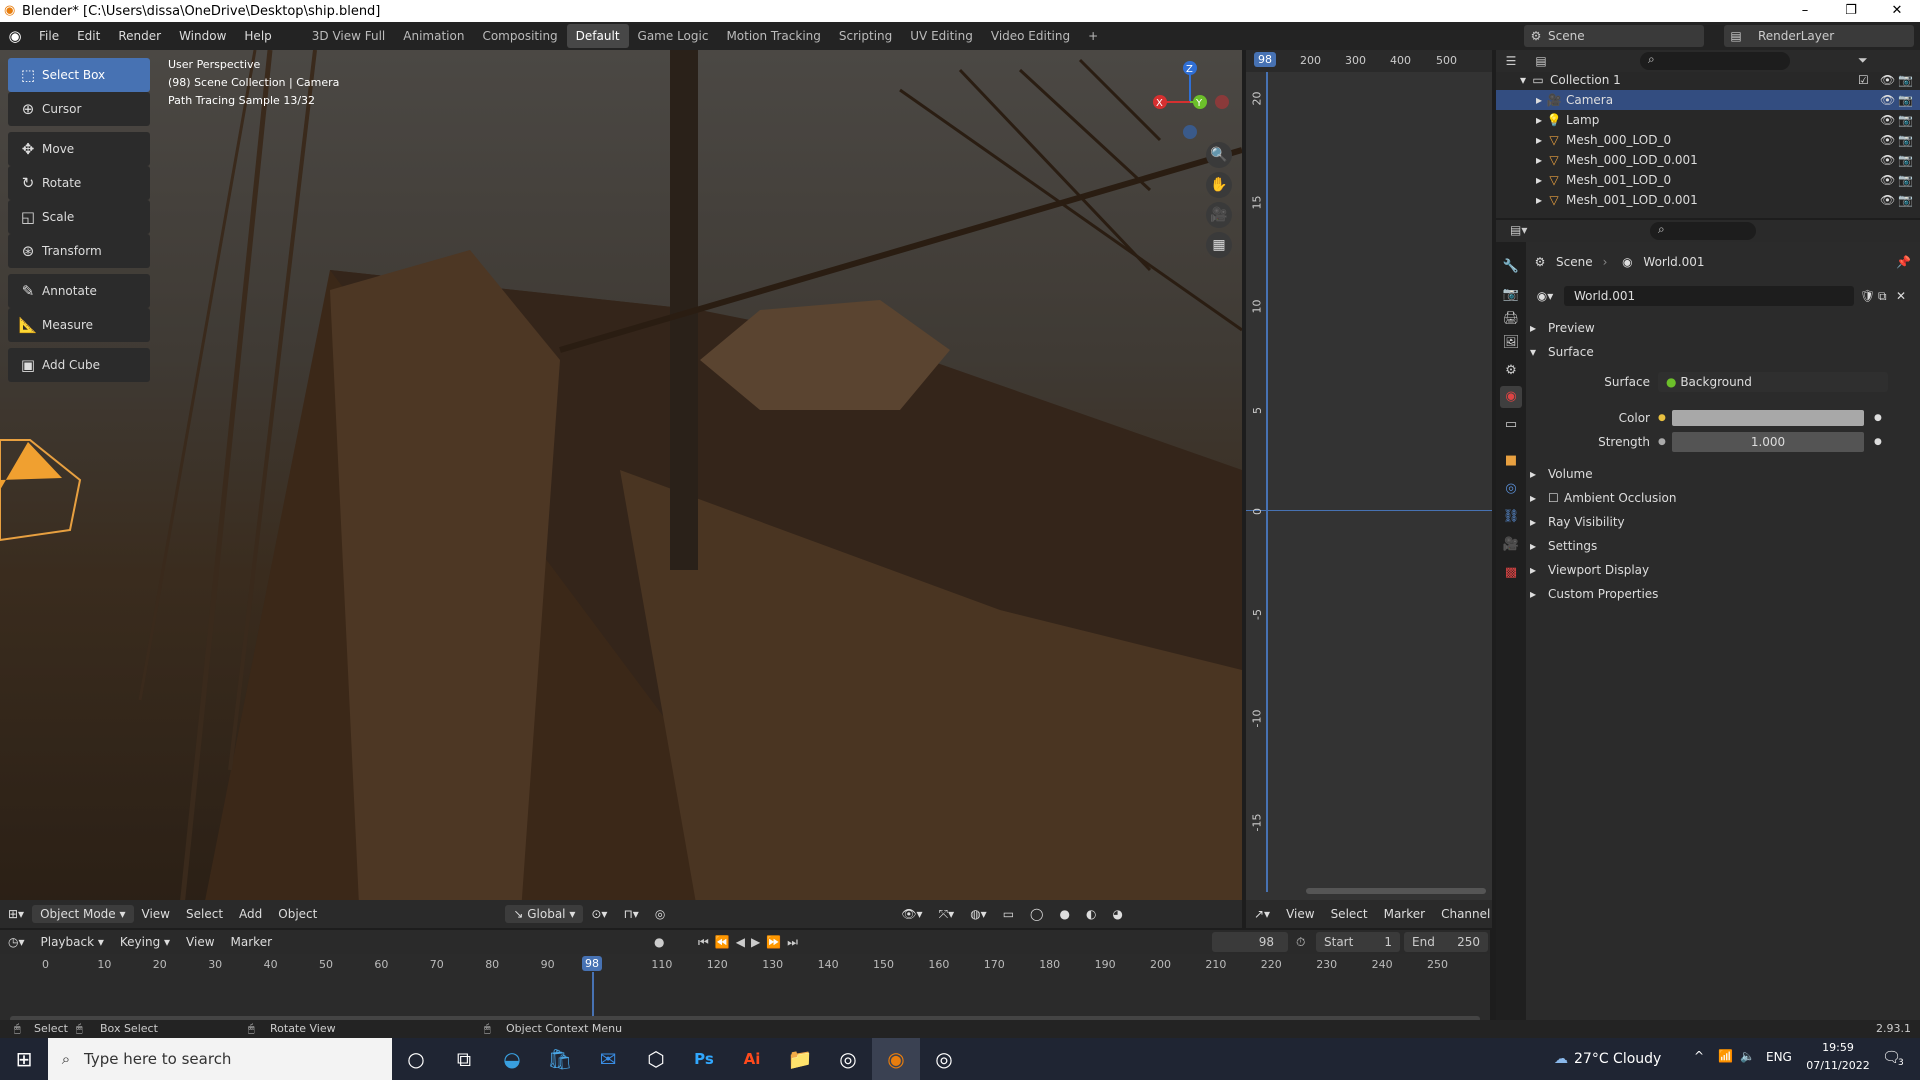 This screenshot has height=1080, width=1920. Describe the element at coordinates (1250, 942) in the screenshot. I see `current-frame-field: 98` at that location.